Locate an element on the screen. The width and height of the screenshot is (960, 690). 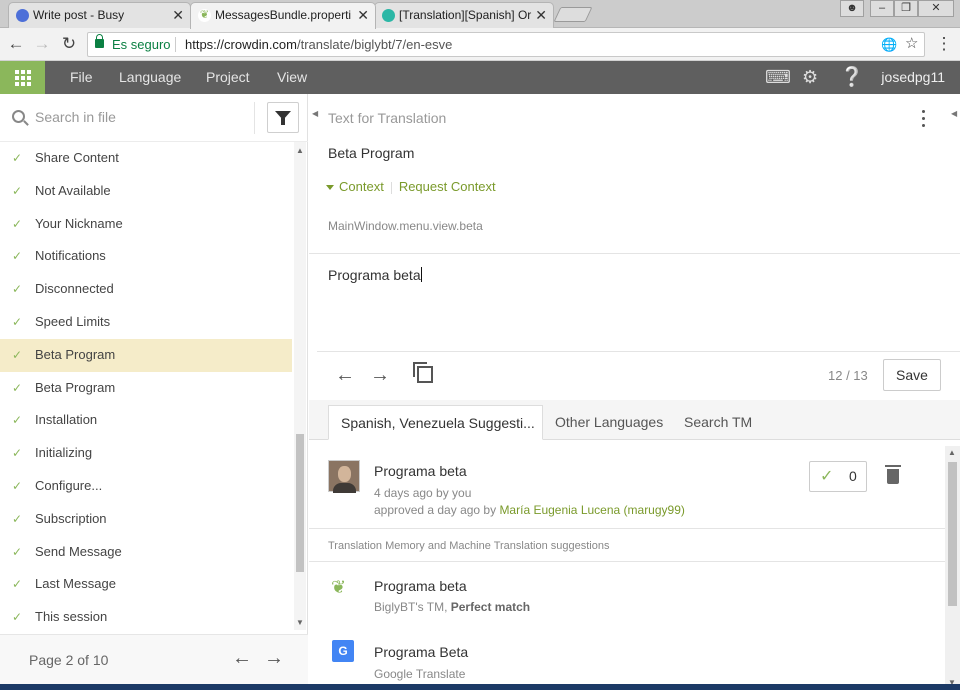
lock-icon is located at coordinates (99, 41).